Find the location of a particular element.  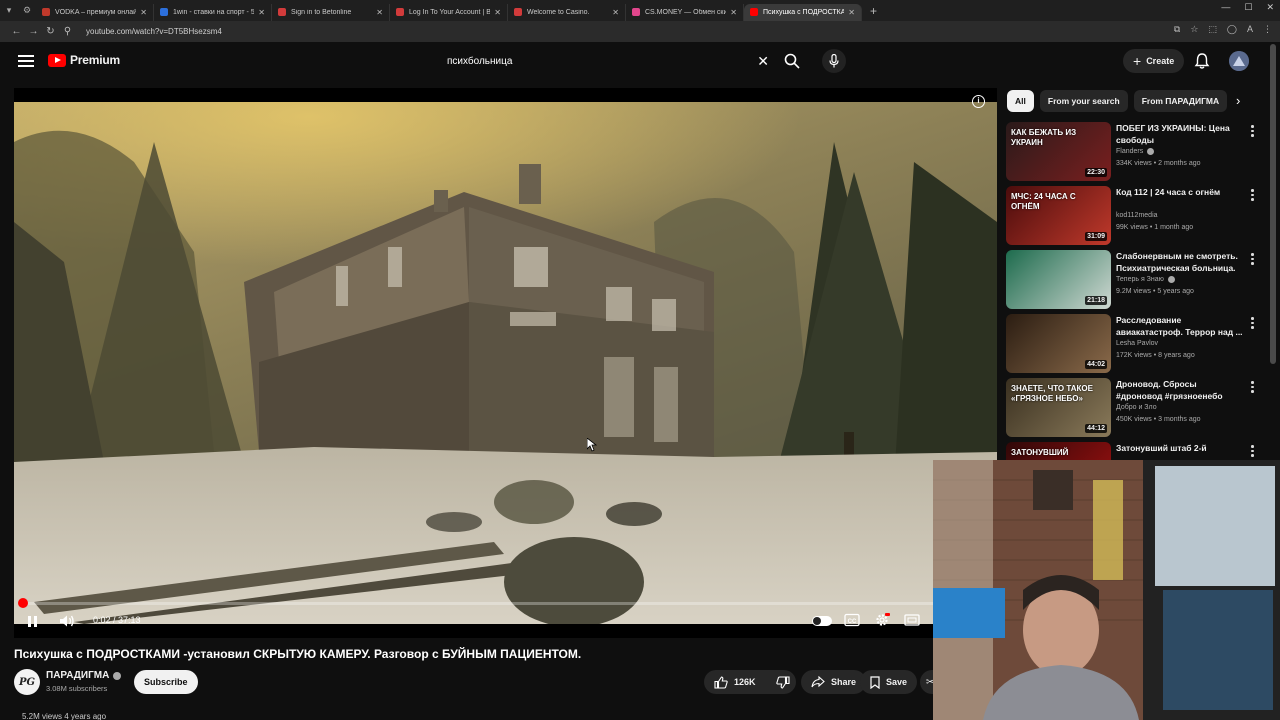

video-duration: 21:18 is located at coordinates (1096, 300).